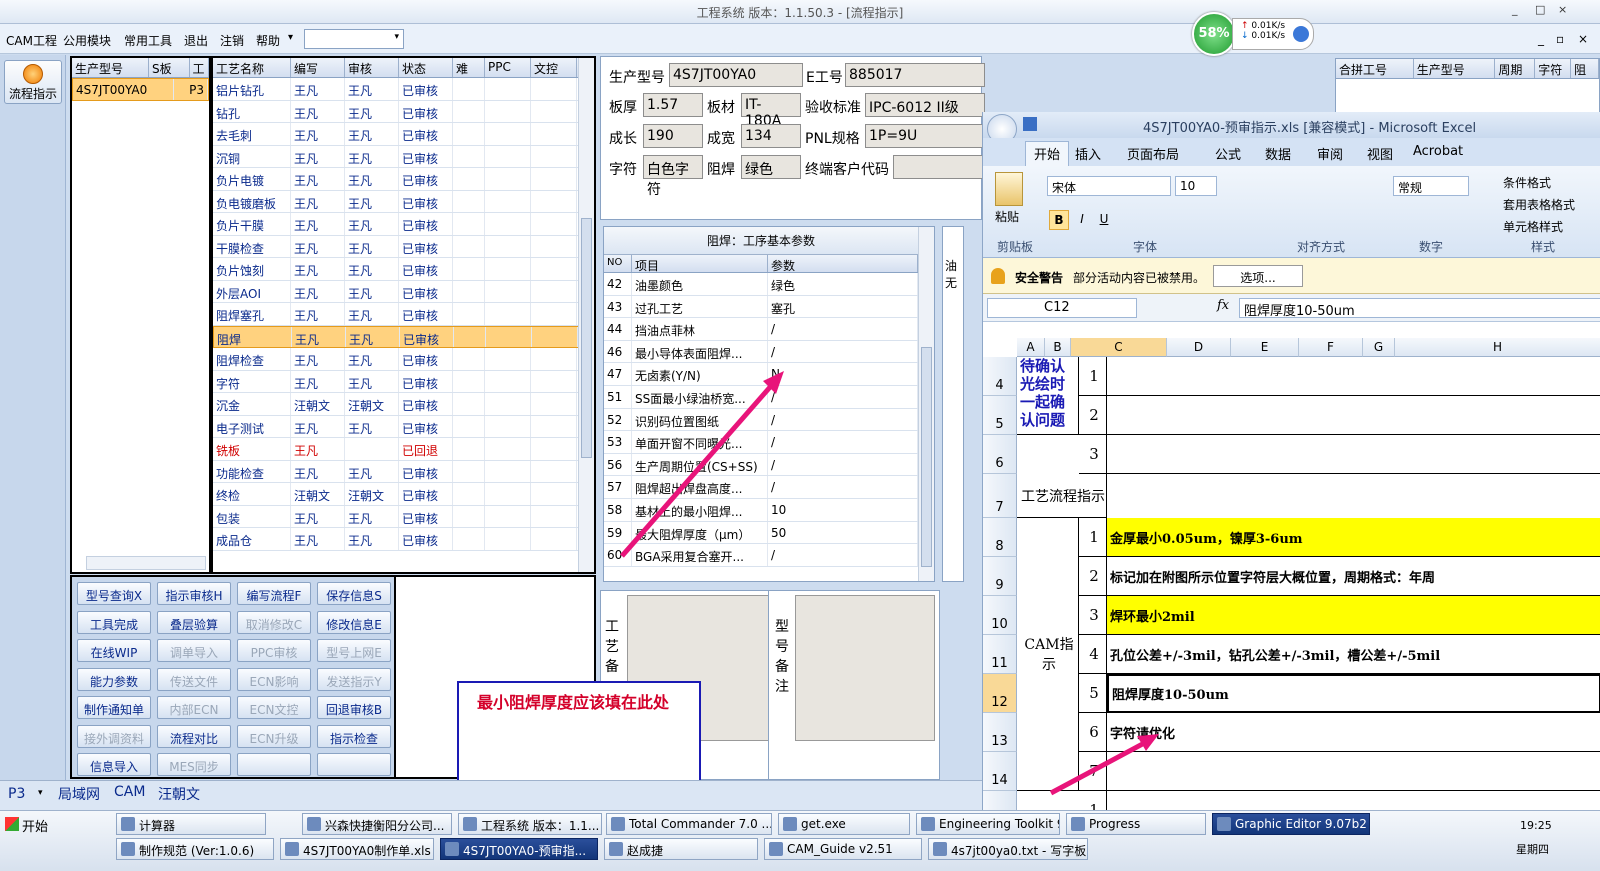  Describe the element at coordinates (403, 89) in the screenshot. I see `process-row: 铝片钻孔 王凡 王凡 已审核` at that location.